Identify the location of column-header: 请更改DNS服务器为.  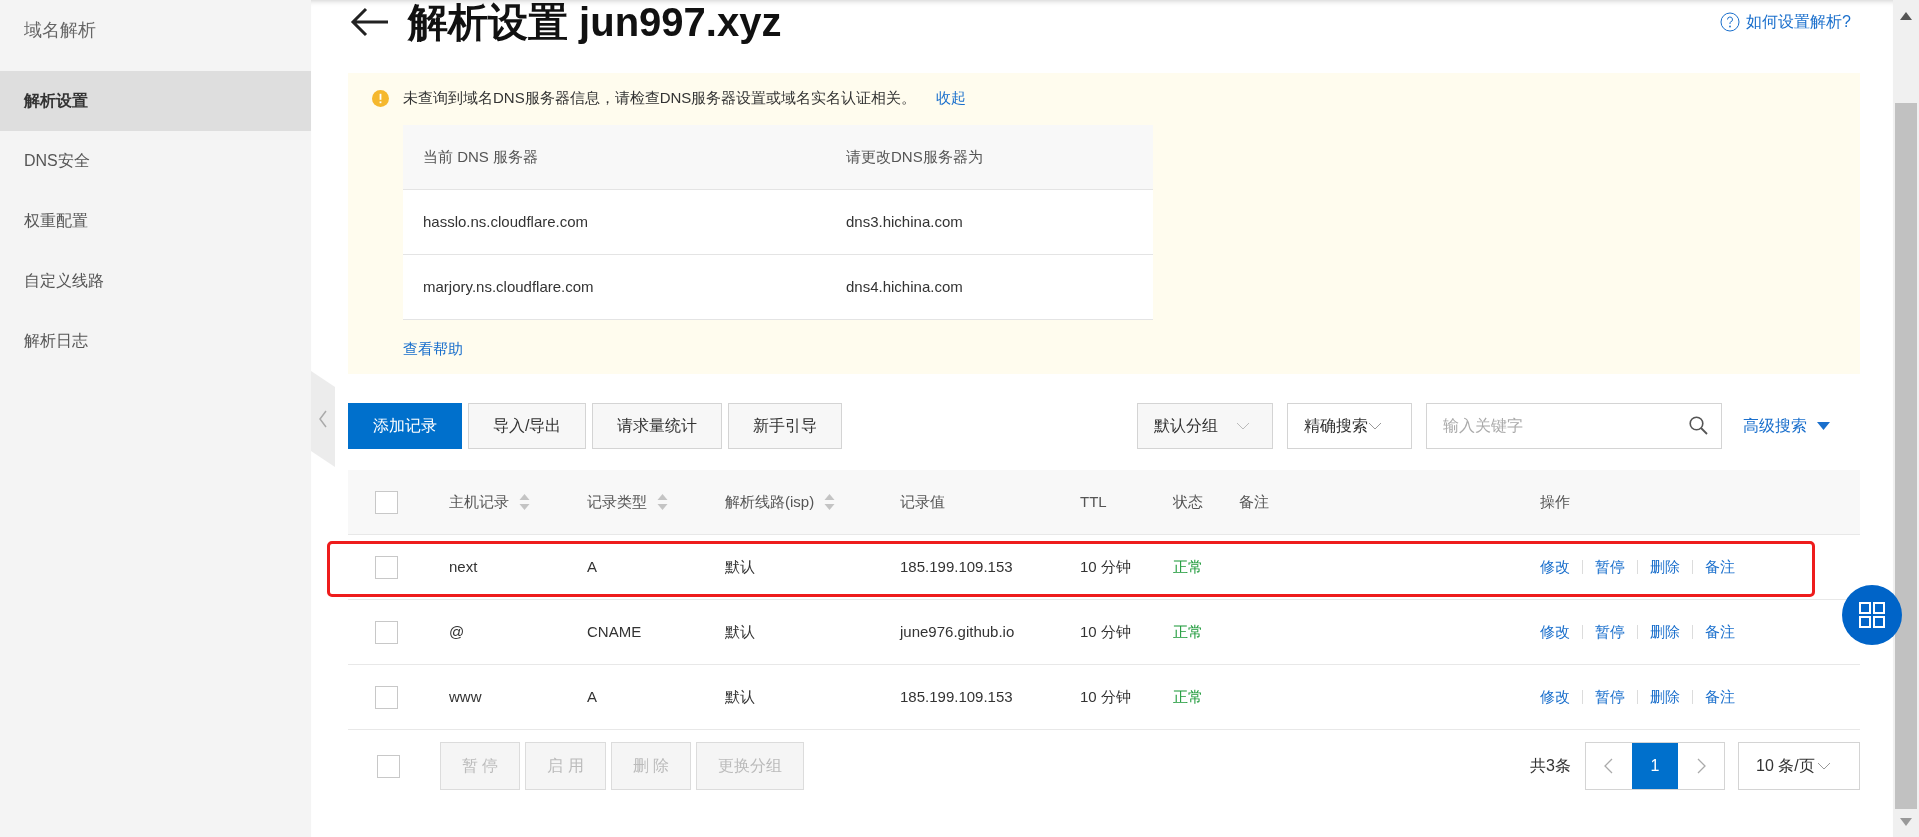
(914, 156).